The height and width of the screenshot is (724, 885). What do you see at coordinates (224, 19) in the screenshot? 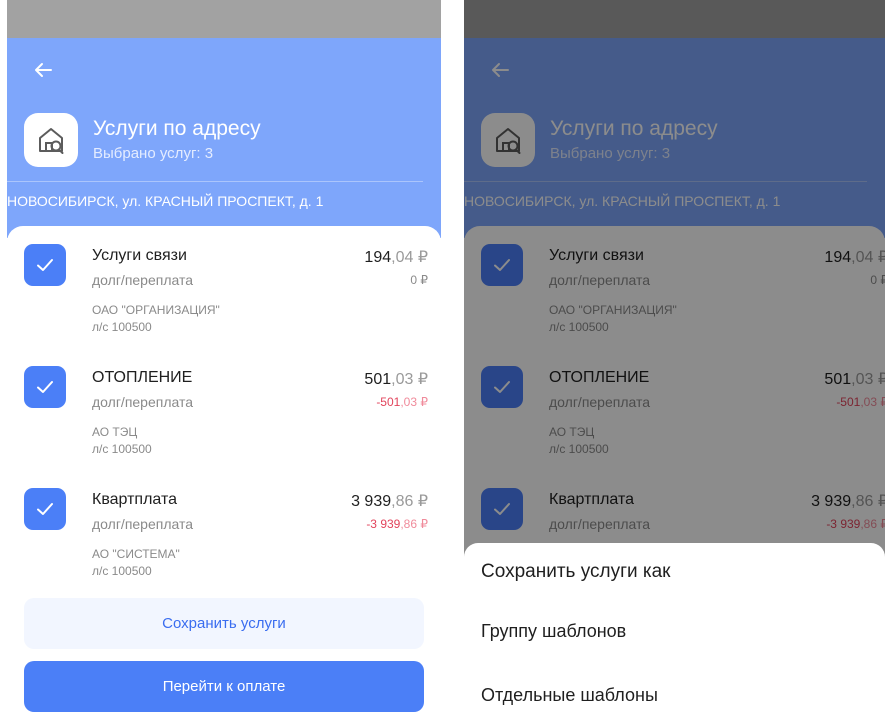
I see `status-bar` at bounding box center [224, 19].